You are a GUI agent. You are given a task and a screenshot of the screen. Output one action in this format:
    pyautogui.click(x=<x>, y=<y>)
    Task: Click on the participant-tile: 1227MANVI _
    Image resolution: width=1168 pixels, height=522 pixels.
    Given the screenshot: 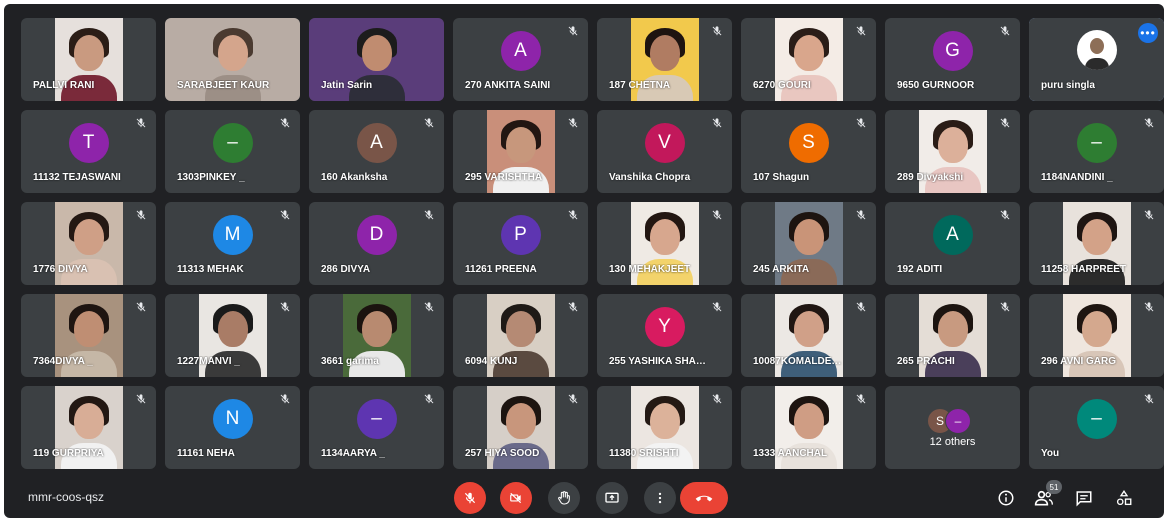 What is the action you would take?
    pyautogui.click(x=232, y=335)
    